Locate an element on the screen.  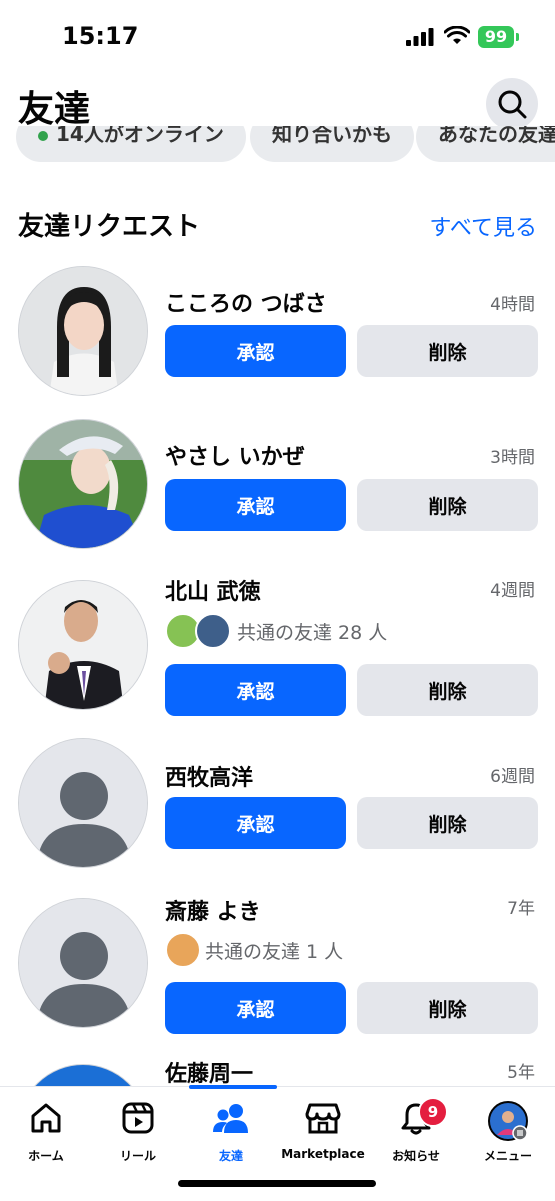
request-name: こころの つばさ is located at coordinates (246, 302).